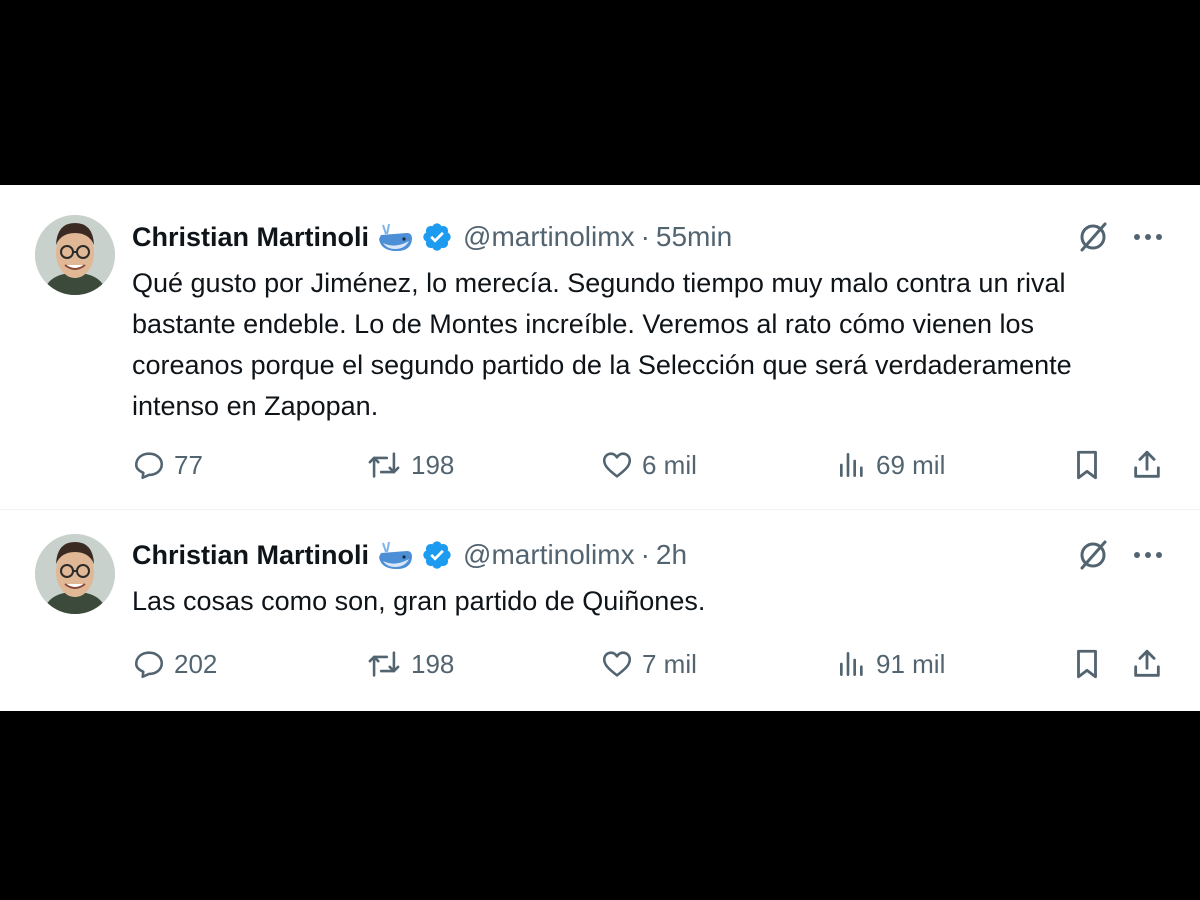 The image size is (1200, 900). I want to click on tweet-actions: 202 198 7 mil 91 mil, so click(600, 664).